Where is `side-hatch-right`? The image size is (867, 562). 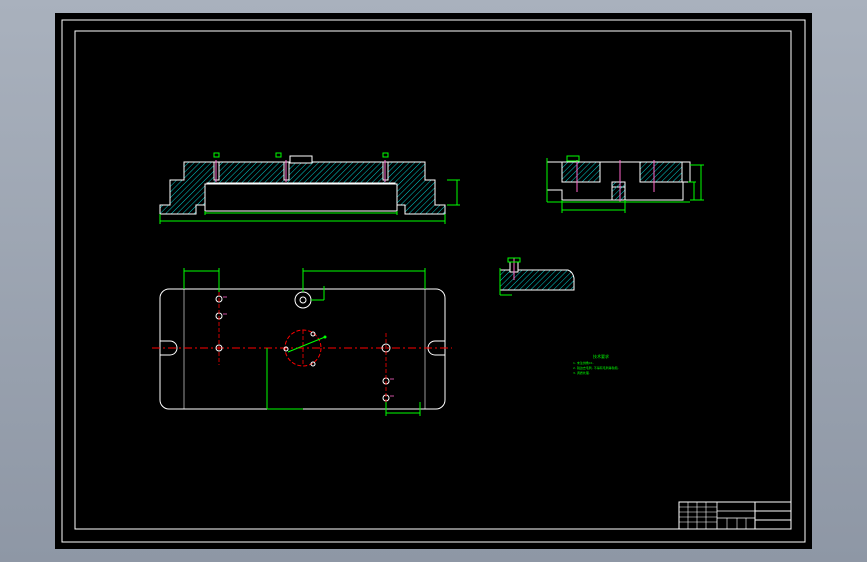
side-hatch-right is located at coordinates (661, 172).